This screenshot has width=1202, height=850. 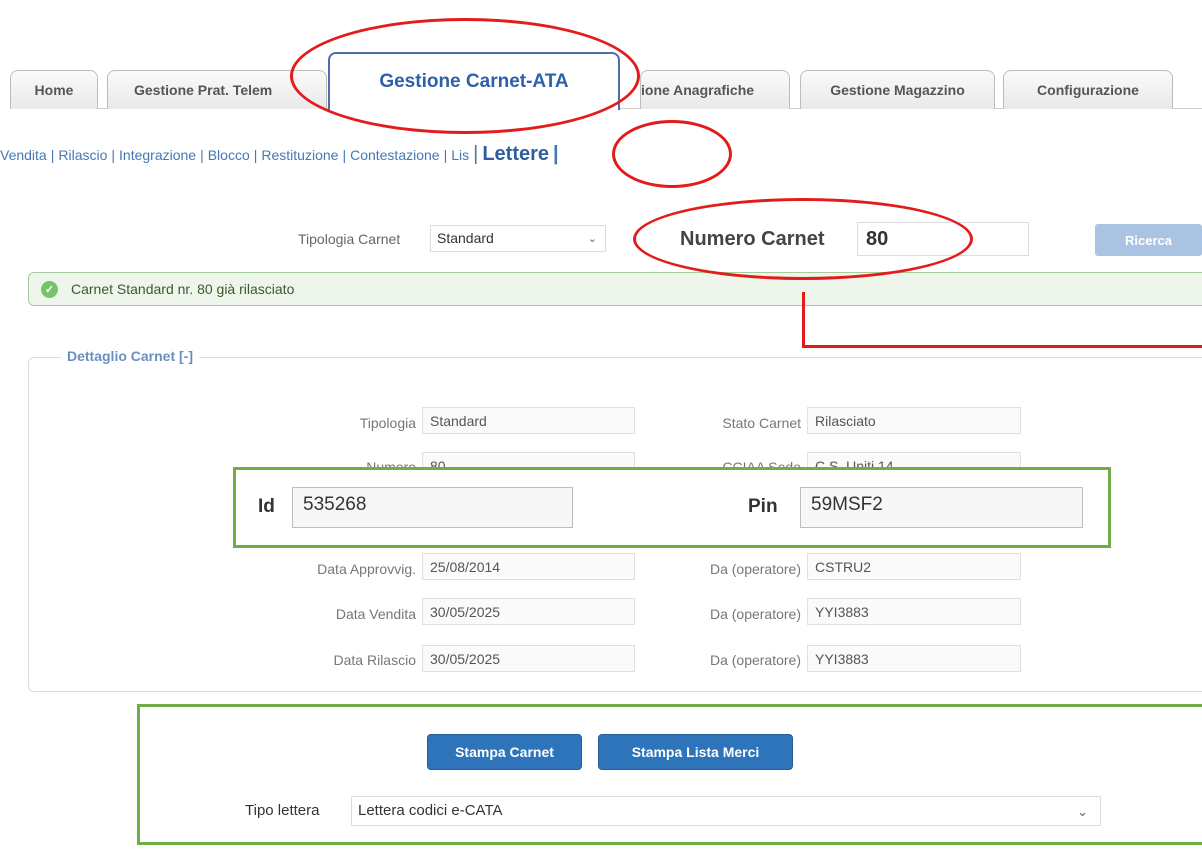 I want to click on tab-gestione-prat-label: Gestione Prat. Telem, so click(x=203, y=90).